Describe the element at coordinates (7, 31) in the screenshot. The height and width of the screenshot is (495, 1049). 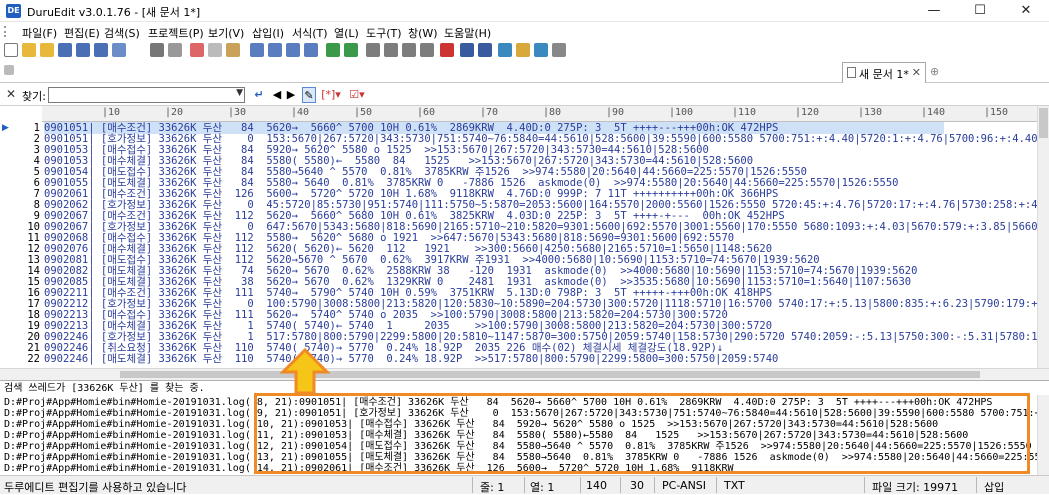
I see `menu-grip` at that location.